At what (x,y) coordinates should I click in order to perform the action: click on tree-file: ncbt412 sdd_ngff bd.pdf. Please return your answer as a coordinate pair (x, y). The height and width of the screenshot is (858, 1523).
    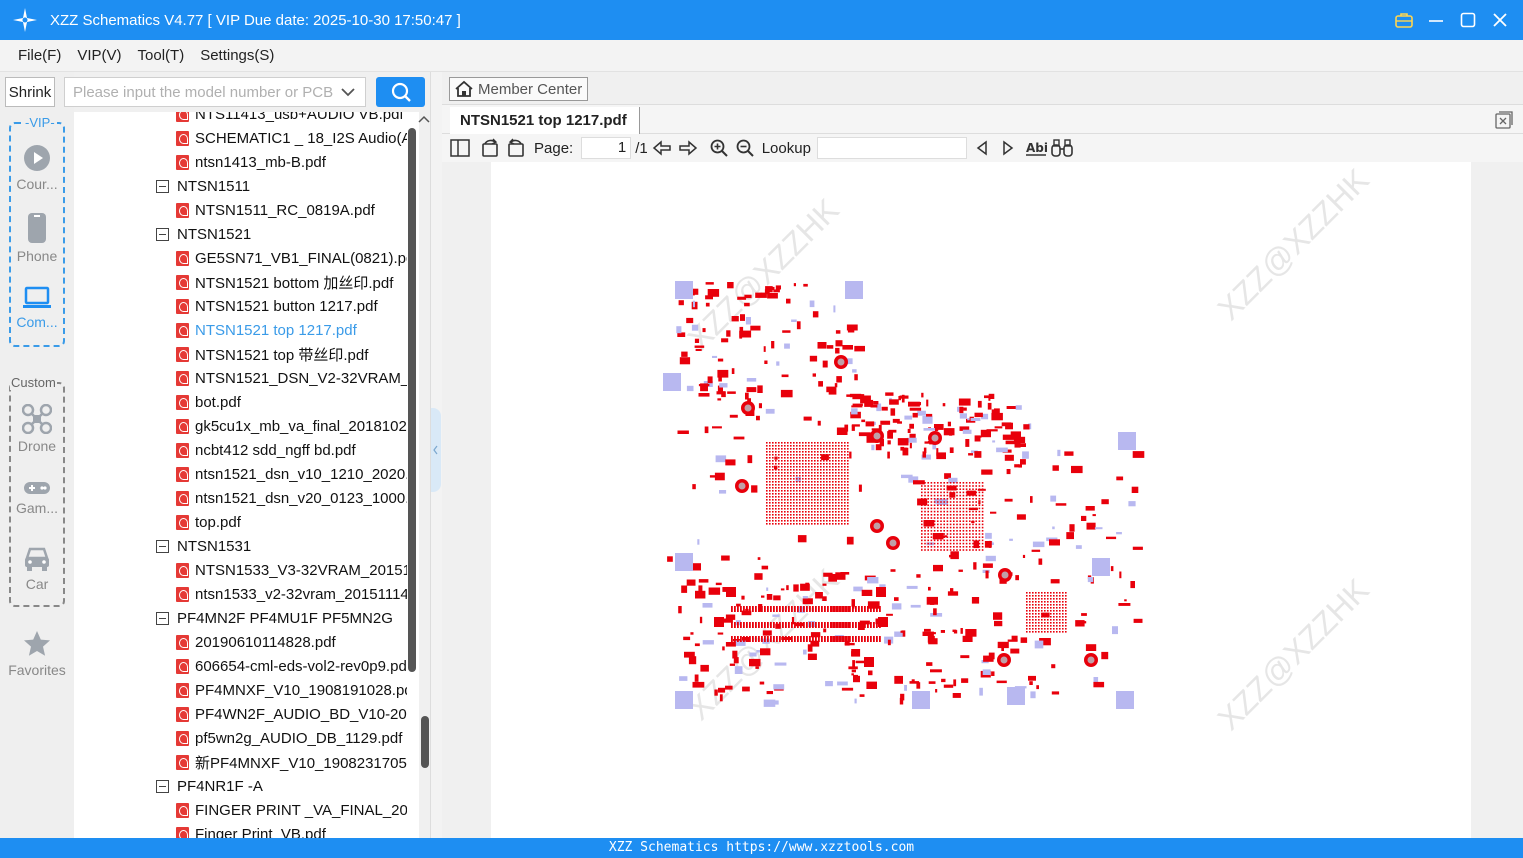
    Looking at the image, I should click on (266, 450).